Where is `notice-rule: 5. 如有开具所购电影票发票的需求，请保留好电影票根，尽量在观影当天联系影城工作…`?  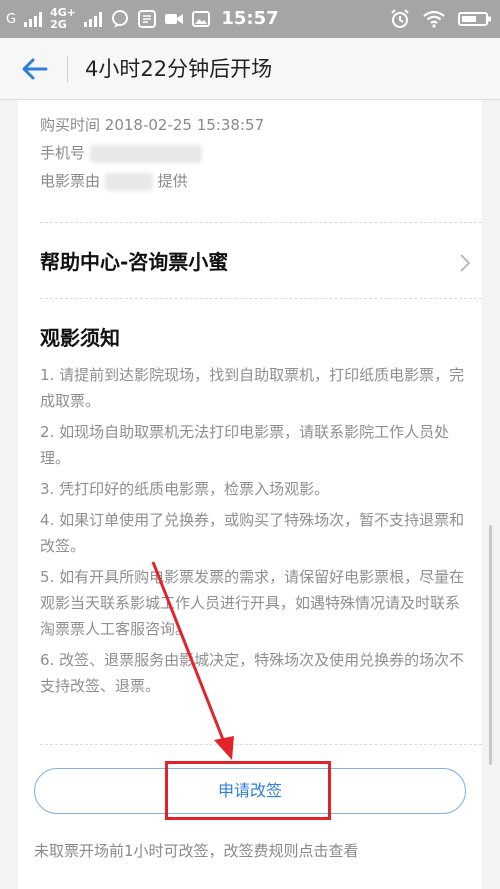
notice-rule: 5. 如有开具所购电影票发票的需求，请保留好电影票根，尽量在观影当天联系影城工作… is located at coordinates (252, 603).